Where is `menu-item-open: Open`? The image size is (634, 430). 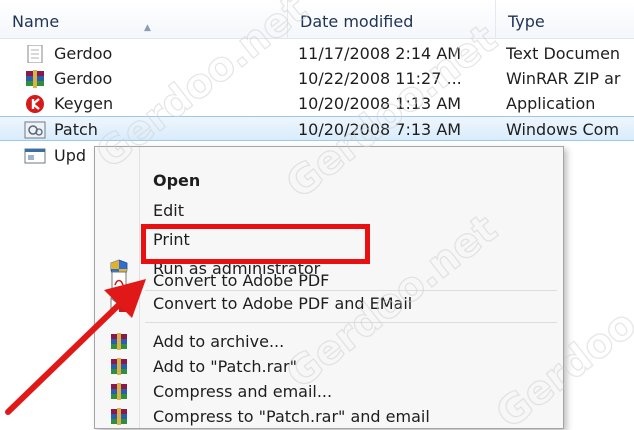 menu-item-open: Open is located at coordinates (329, 180).